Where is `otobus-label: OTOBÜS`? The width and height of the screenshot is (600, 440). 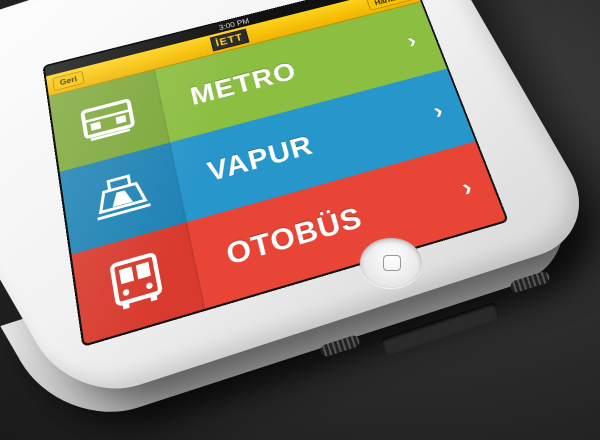 otobus-label: OTOBÜS is located at coordinates (294, 236).